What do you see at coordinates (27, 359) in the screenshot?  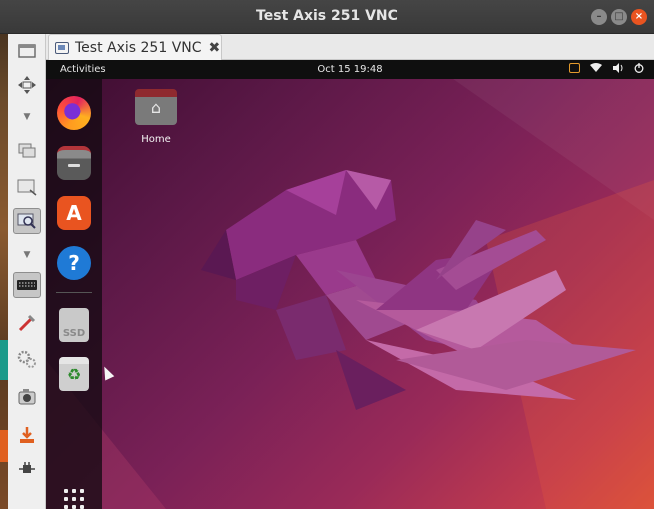 I see `settings-icon` at bounding box center [27, 359].